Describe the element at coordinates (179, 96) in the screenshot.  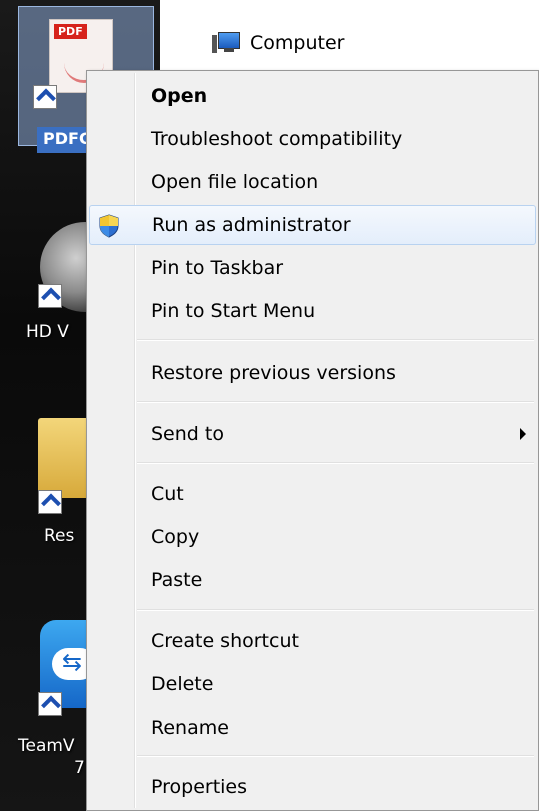
I see `menu-item-label: Open` at that location.